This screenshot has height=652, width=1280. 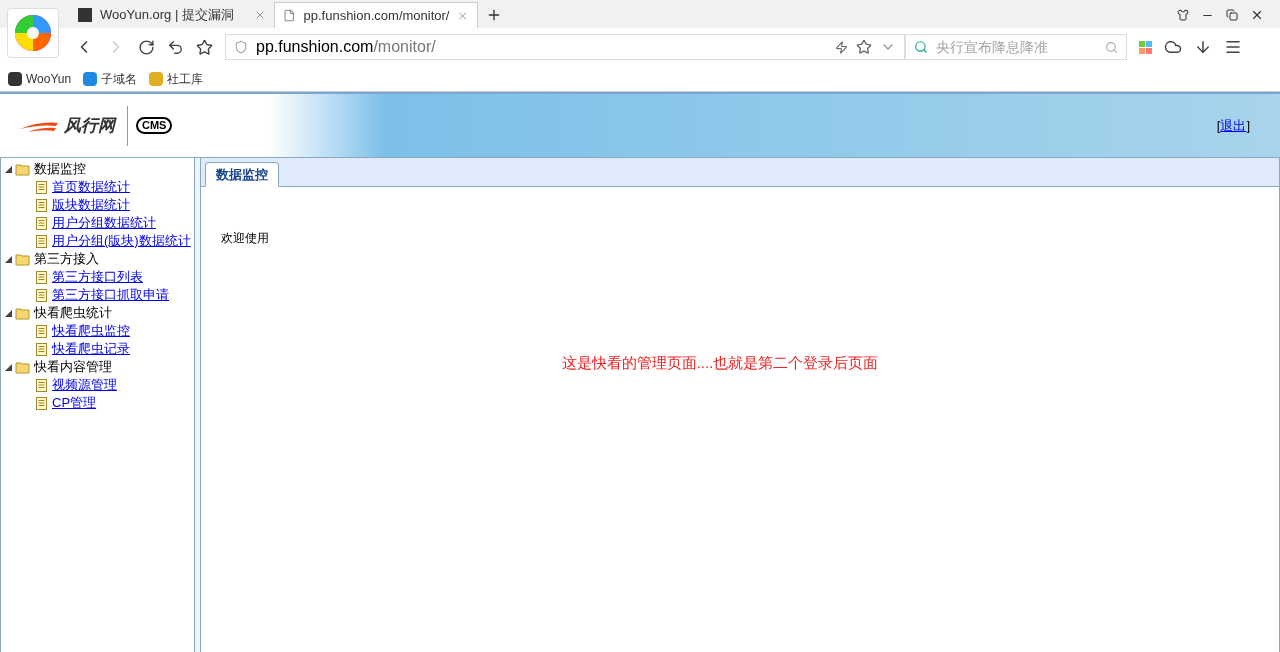 I want to click on lightning-icon, so click(x=841, y=47).